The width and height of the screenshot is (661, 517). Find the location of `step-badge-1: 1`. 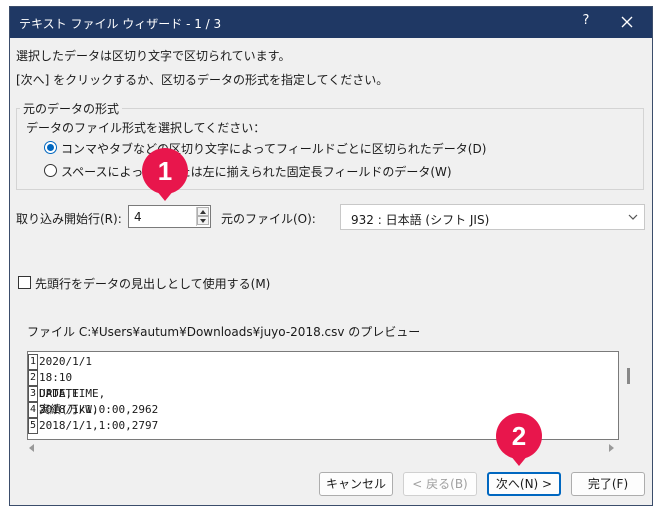

step-badge-1: 1 is located at coordinates (165, 171).